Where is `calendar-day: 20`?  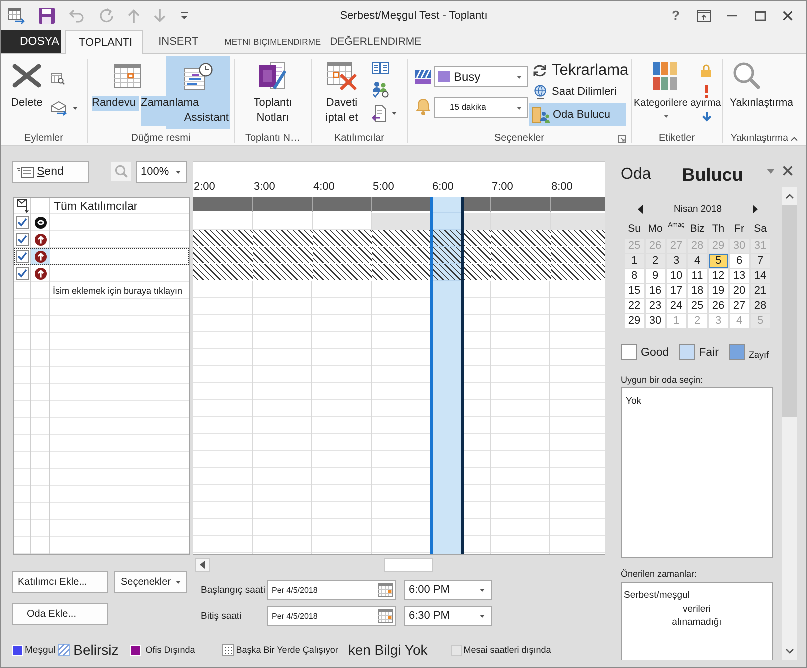 calendar-day: 20 is located at coordinates (739, 291).